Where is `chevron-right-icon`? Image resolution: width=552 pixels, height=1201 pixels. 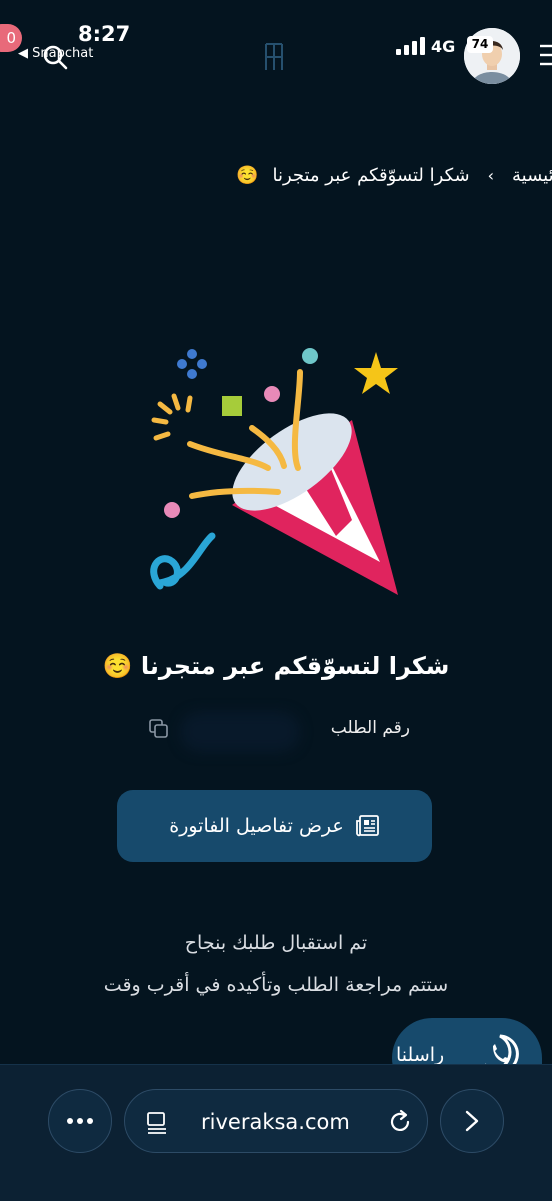
chevron-right-icon is located at coordinates (472, 1121).